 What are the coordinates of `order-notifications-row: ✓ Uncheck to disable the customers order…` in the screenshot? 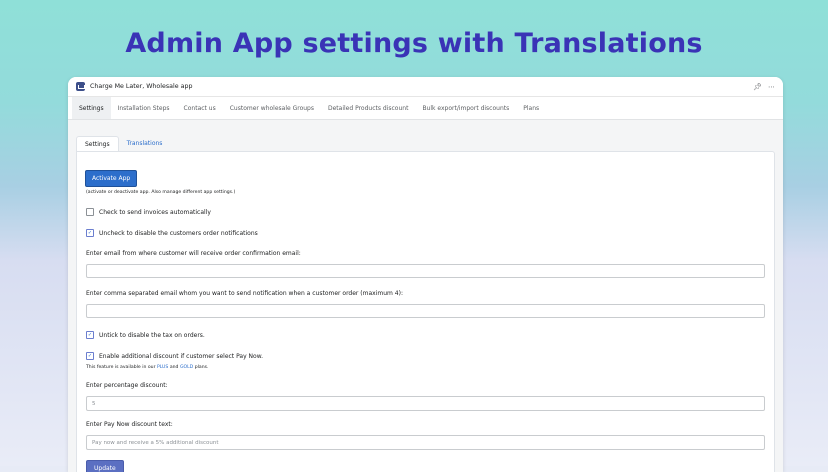 It's located at (425, 233).